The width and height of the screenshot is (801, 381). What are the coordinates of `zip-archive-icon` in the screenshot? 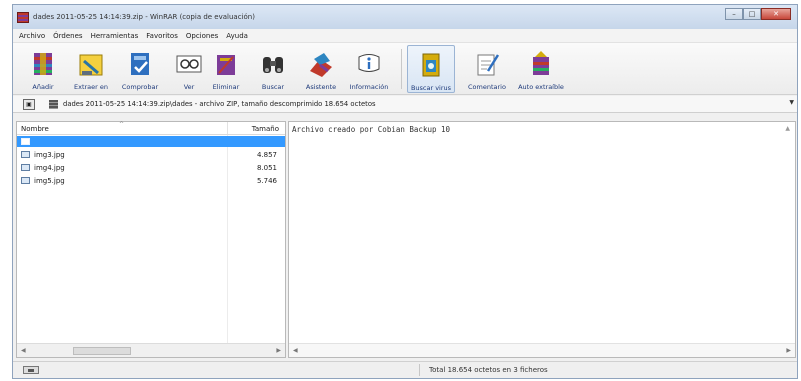 It's located at (53, 104).